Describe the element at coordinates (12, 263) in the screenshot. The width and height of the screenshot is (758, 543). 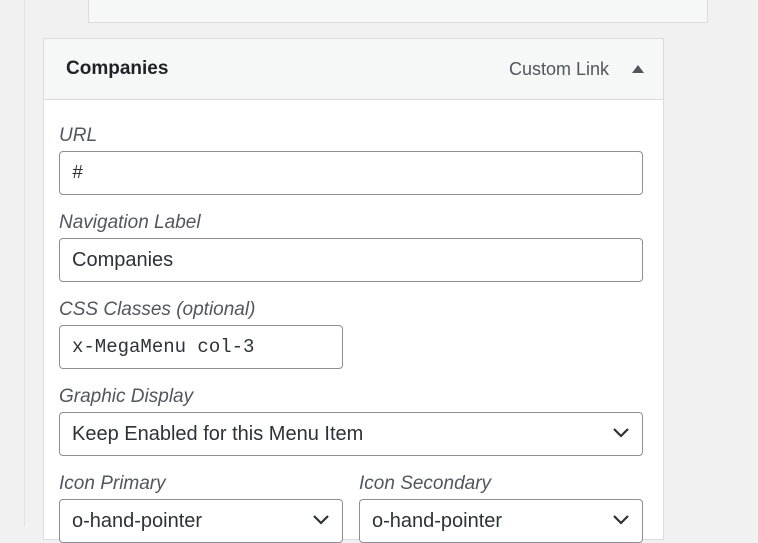
I see `admin-sidebar-edge` at that location.